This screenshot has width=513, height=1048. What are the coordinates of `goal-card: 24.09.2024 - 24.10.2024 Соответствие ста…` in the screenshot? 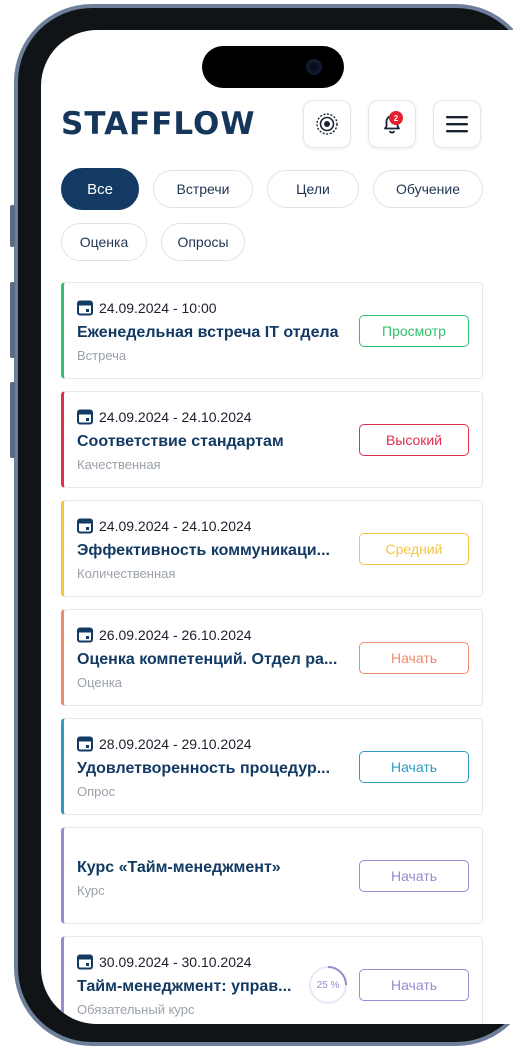 It's located at (272, 439).